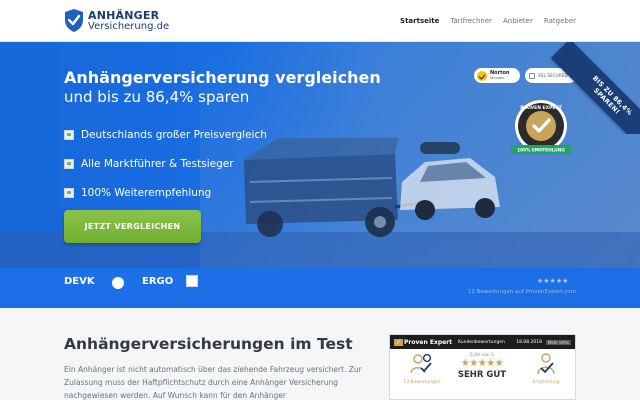 Image resolution: width=640 pixels, height=400 pixels. Describe the element at coordinates (74, 20) in the screenshot. I see `shield-check-icon` at that location.